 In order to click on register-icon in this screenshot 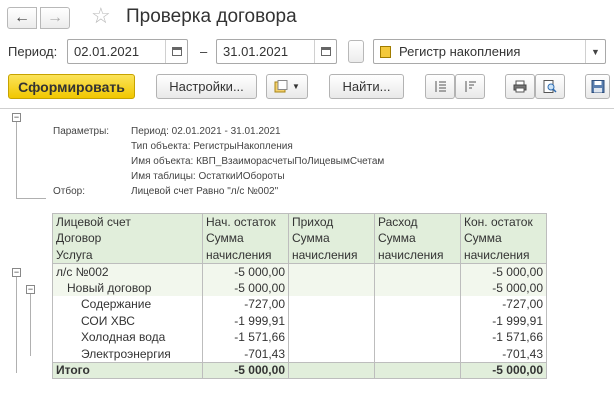, I will do `click(385, 52)`.